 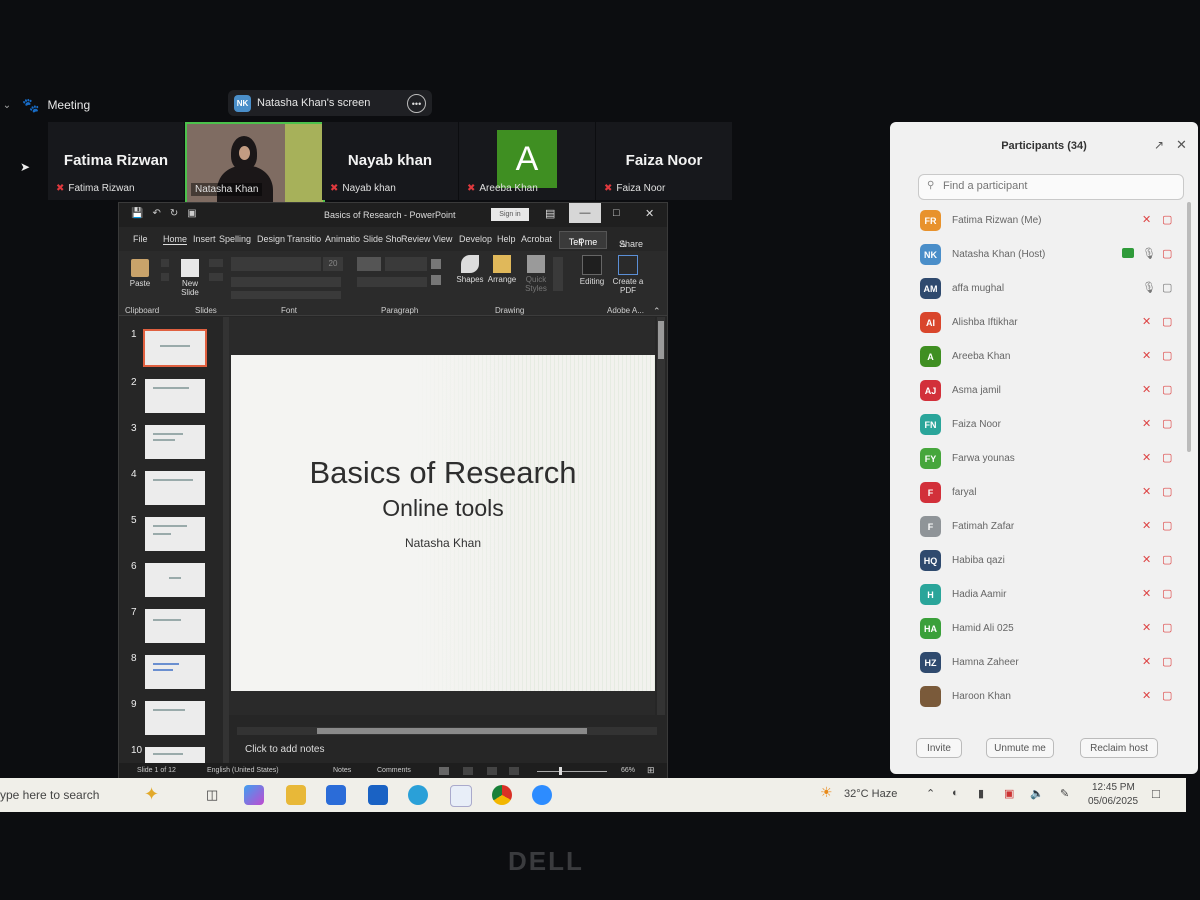 What do you see at coordinates (527, 161) in the screenshot?
I see `video-tile-areeba: A ✖ Areeba Khan` at bounding box center [527, 161].